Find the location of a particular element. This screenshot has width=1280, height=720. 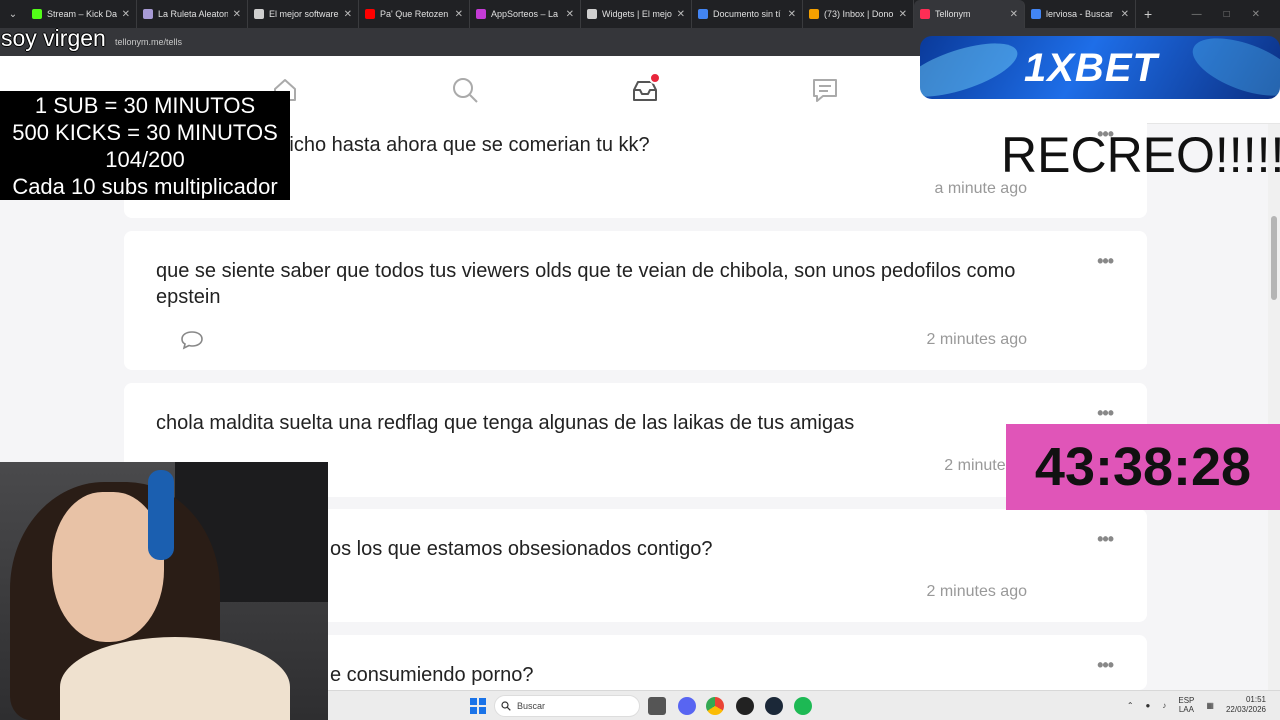

tab-title: Pa' Que Retozen is located at coordinates (414, 14).